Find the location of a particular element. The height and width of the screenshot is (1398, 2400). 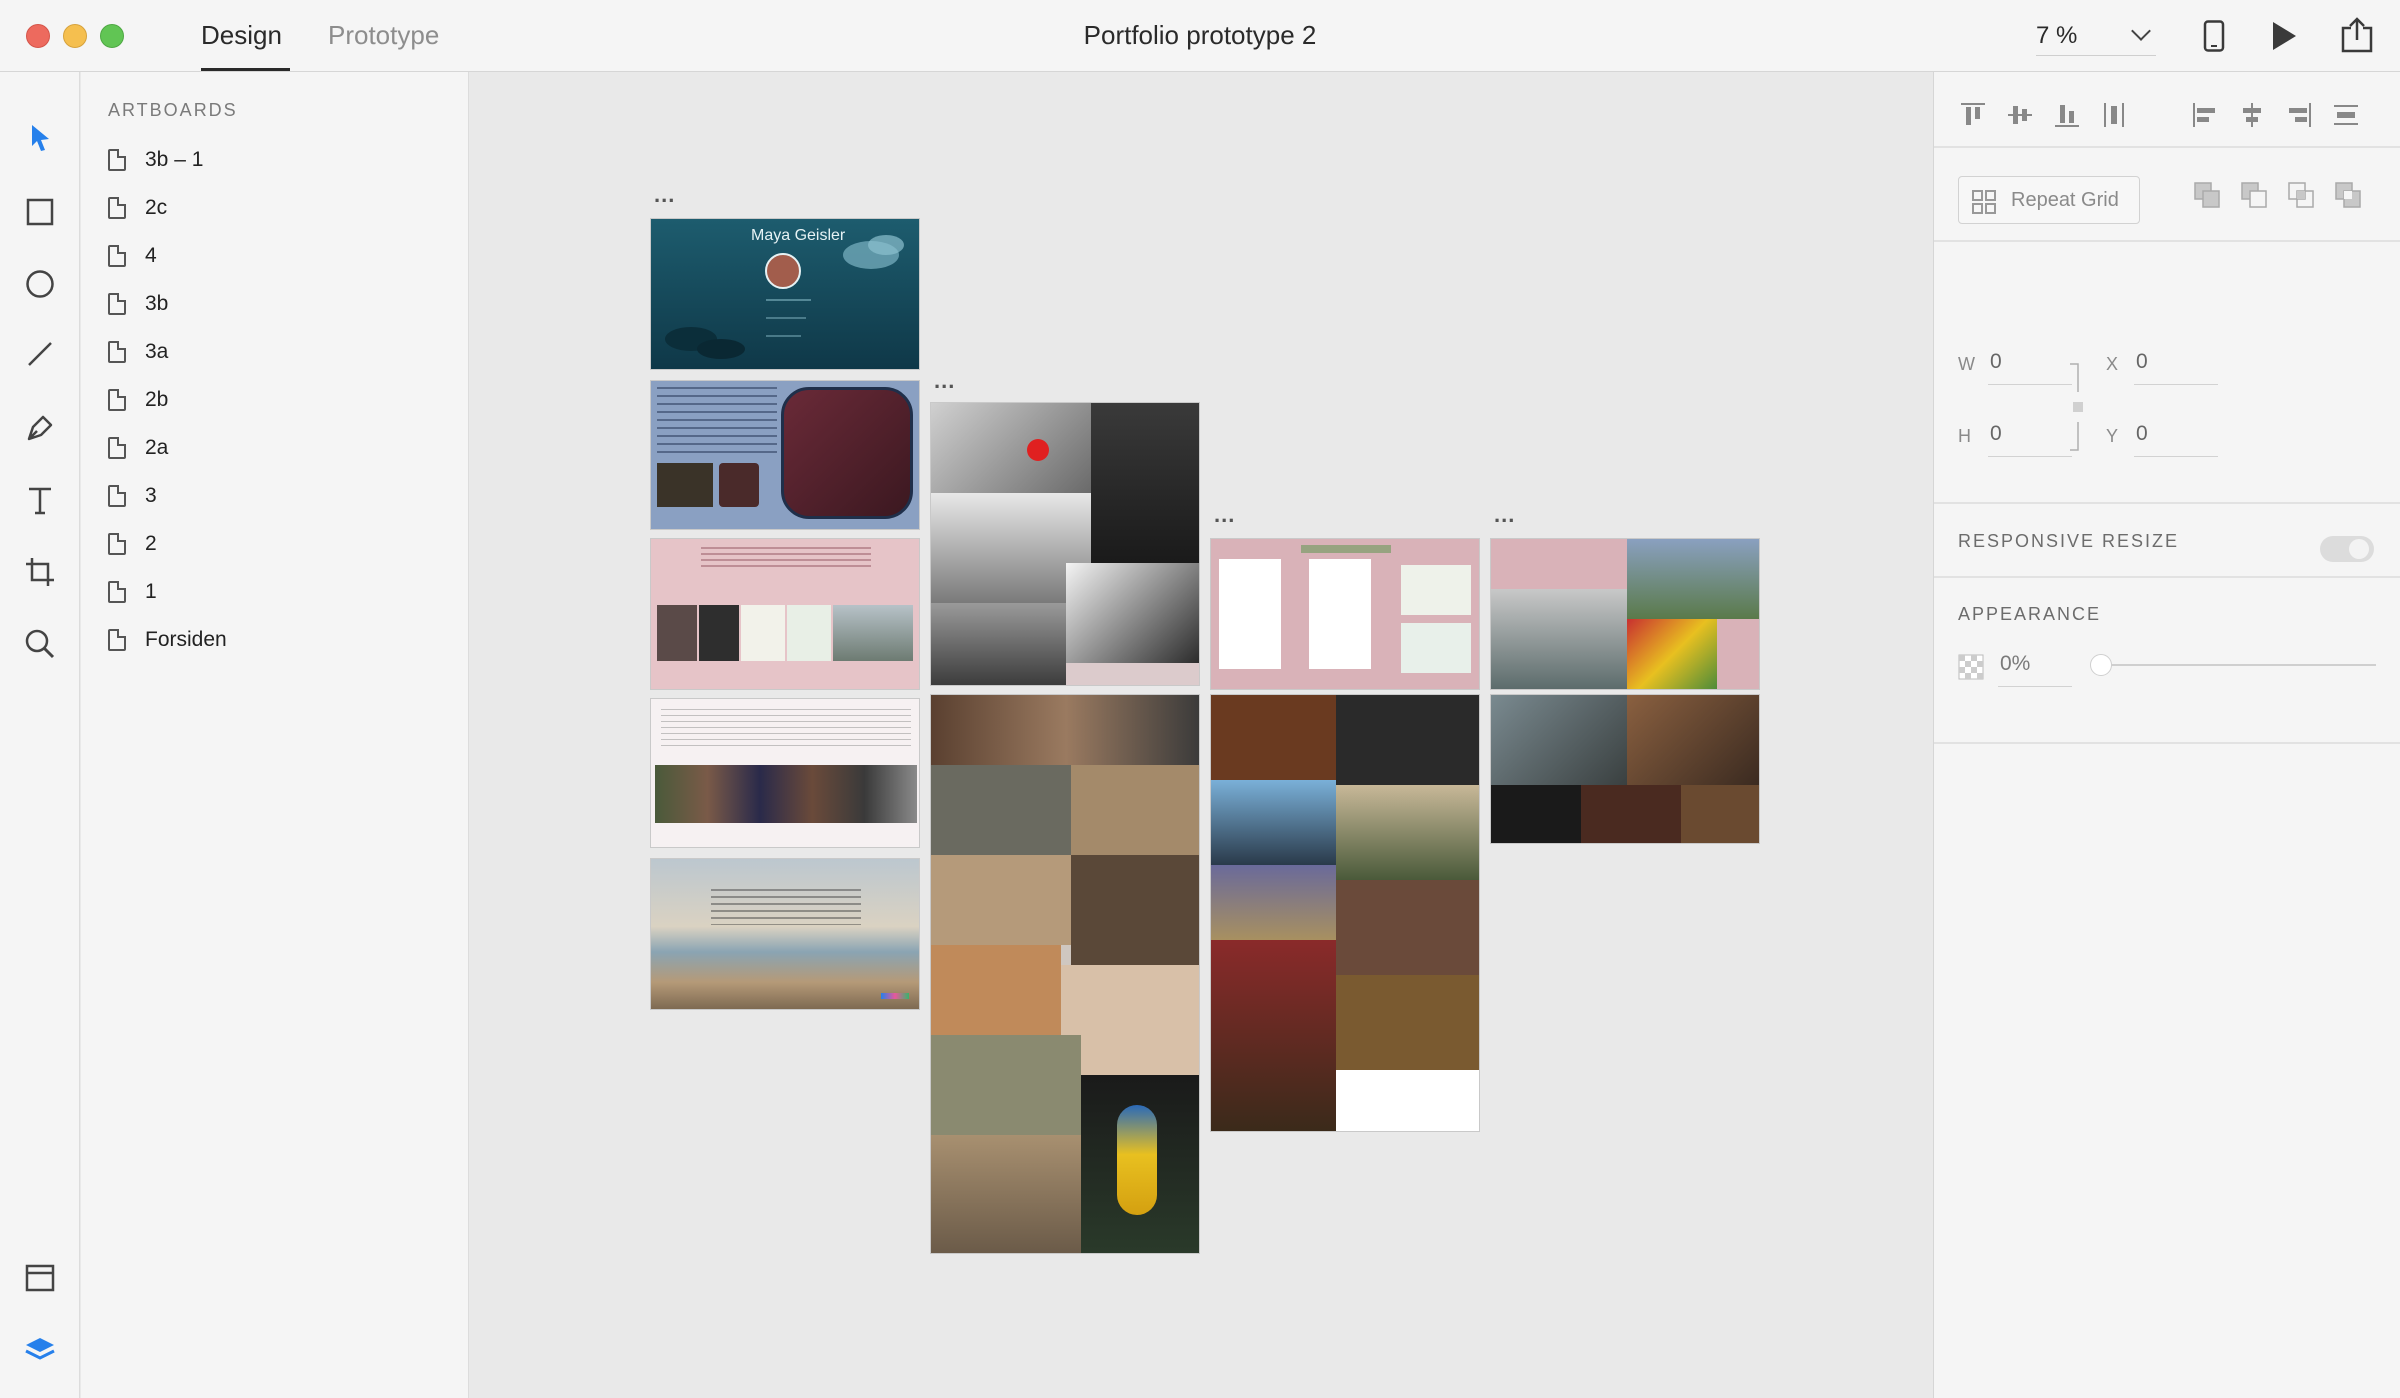

artboard-3a is located at coordinates (1345, 913).